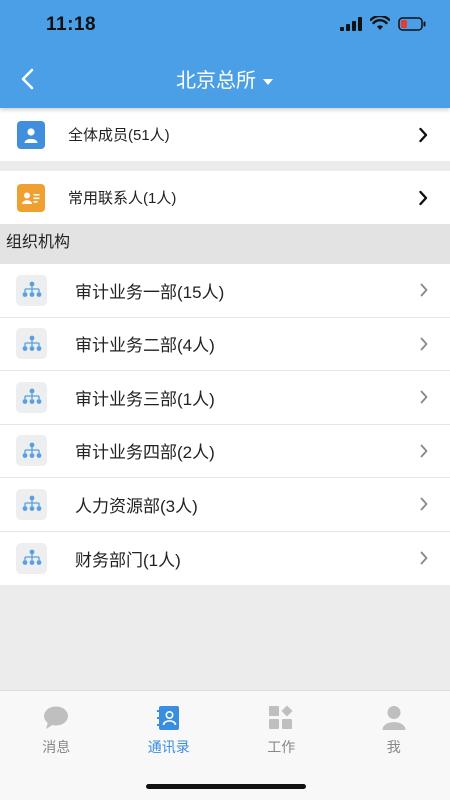 The height and width of the screenshot is (800, 450). What do you see at coordinates (394, 718) in the screenshot?
I see `user-profile-icon` at bounding box center [394, 718].